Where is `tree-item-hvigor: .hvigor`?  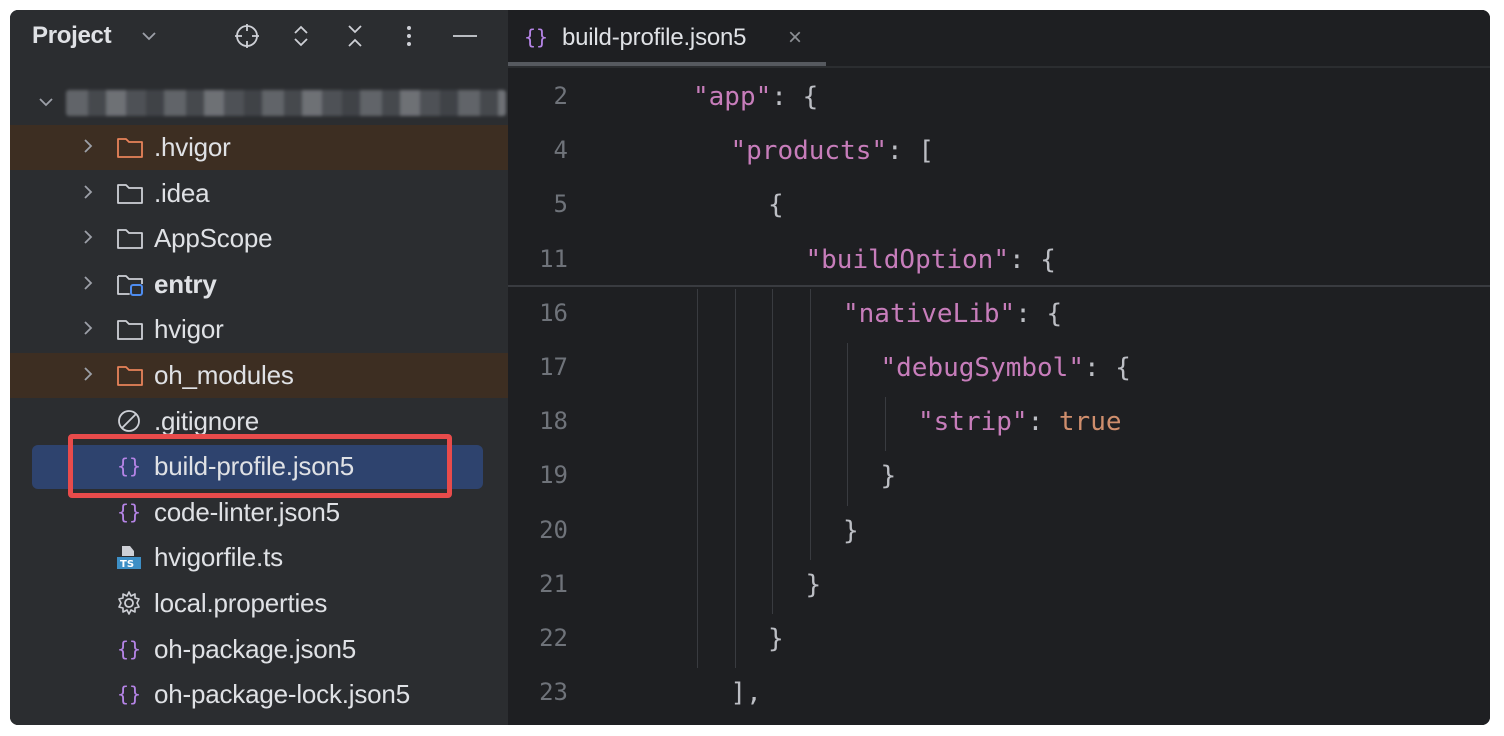
tree-item-hvigor: .hvigor is located at coordinates (259, 147).